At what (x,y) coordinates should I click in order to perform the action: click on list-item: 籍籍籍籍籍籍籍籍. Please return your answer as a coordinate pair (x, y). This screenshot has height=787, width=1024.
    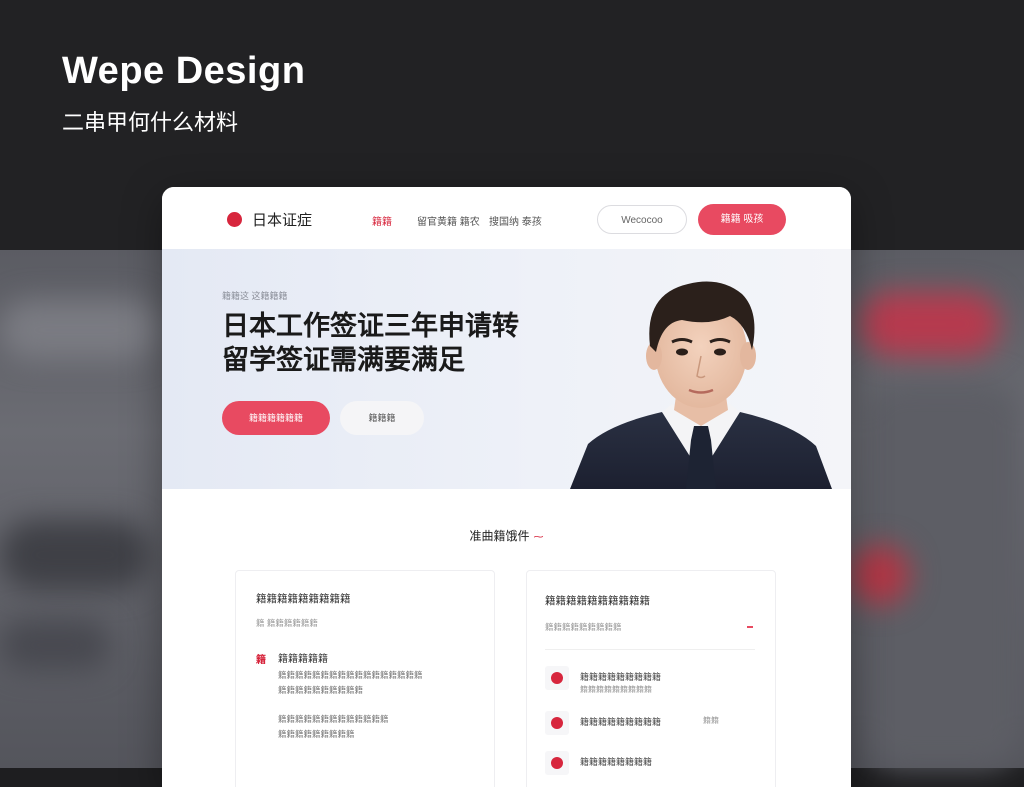
    Looking at the image, I should click on (652, 763).